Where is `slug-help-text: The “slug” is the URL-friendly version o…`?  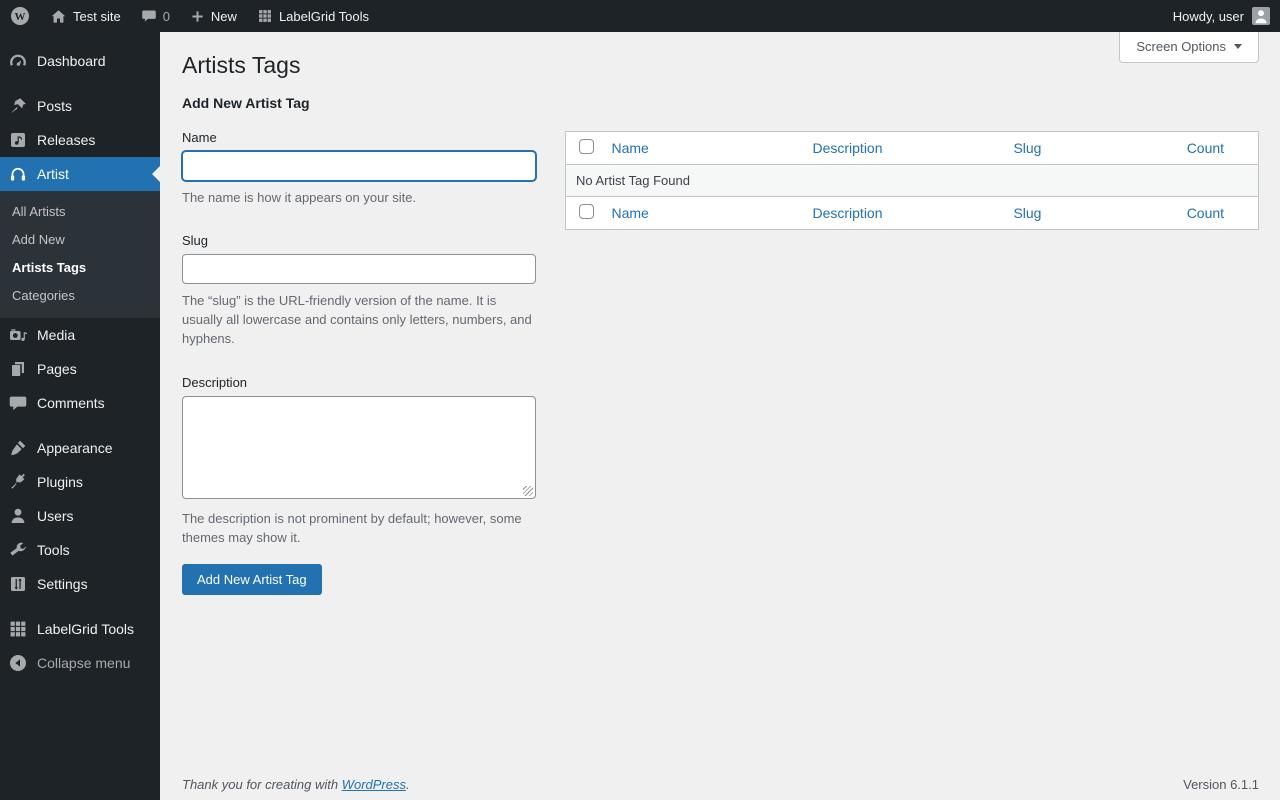
slug-help-text: The “slug” is the URL-friendly version o… is located at coordinates (357, 320).